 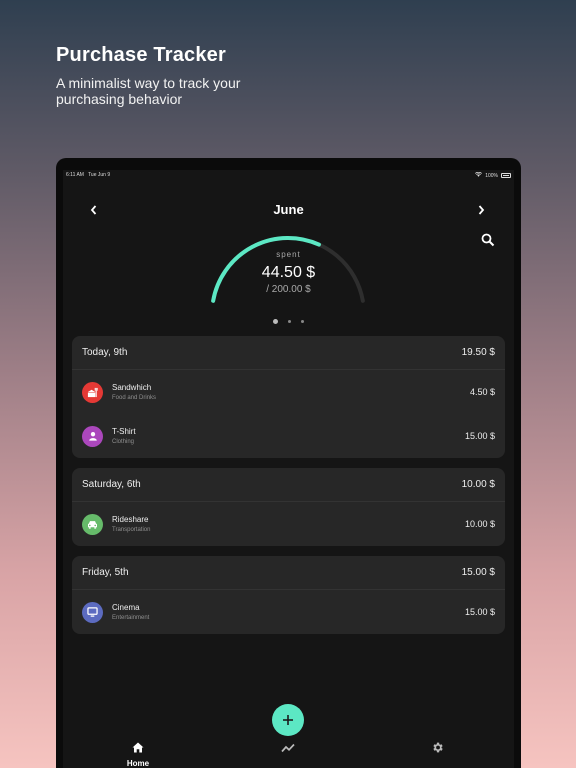 What do you see at coordinates (131, 530) in the screenshot?
I see `purchase-category: Transportation` at bounding box center [131, 530].